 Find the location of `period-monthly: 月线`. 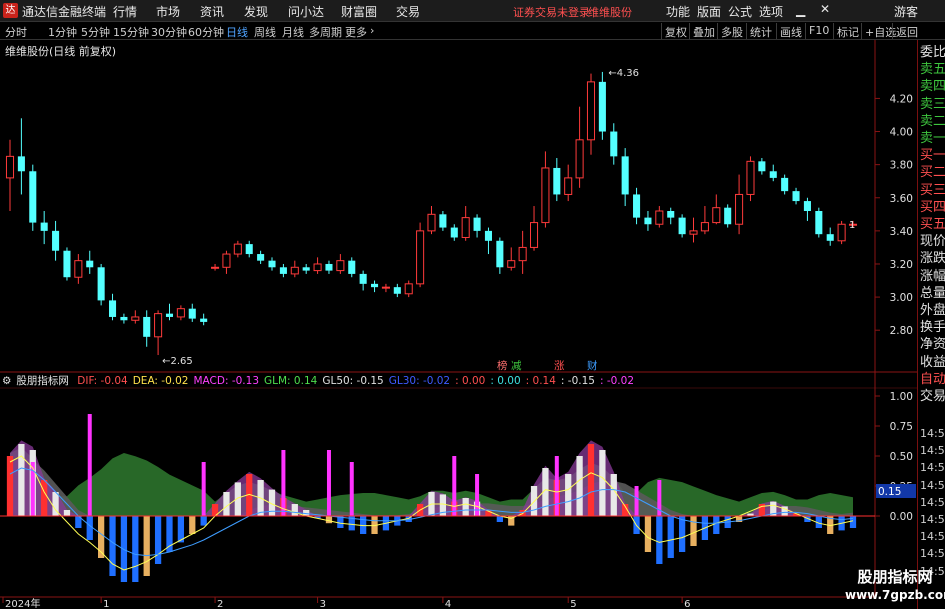

period-monthly: 月线 is located at coordinates (293, 32).